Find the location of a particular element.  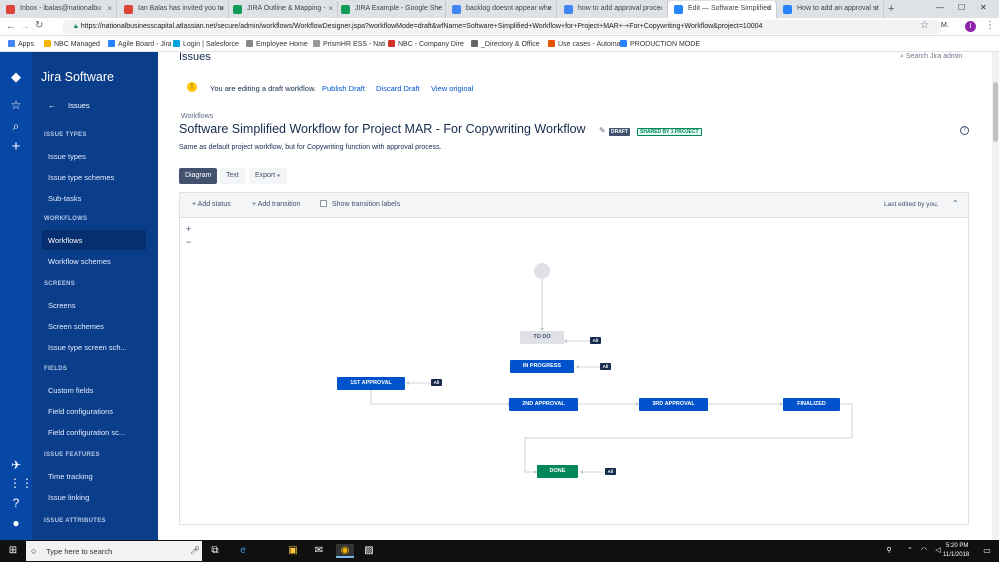

status-1st-approval: 1ST APPROVAL is located at coordinates (371, 383).